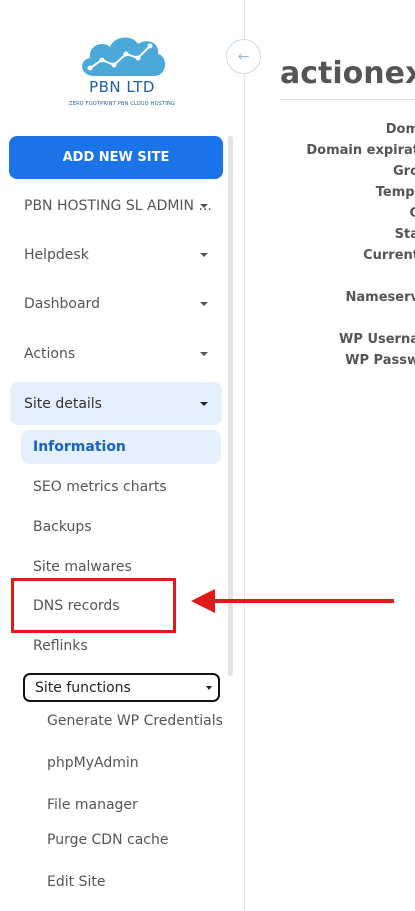  I want to click on sub-item-seo-metrics-charts: SEO metrics charts, so click(121, 487).